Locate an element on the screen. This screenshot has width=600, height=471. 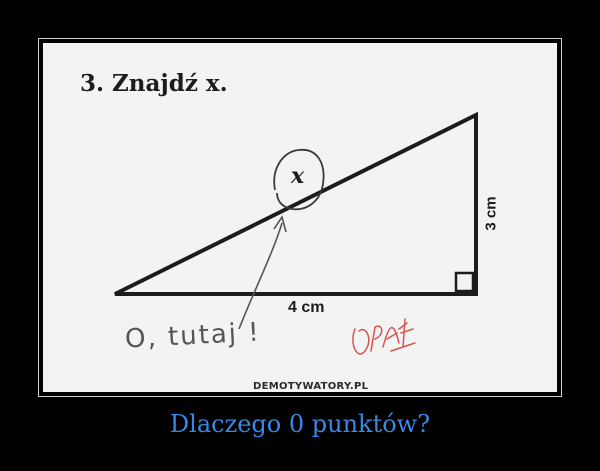
question-title: 3. Znajdź x. is located at coordinates (154, 83).